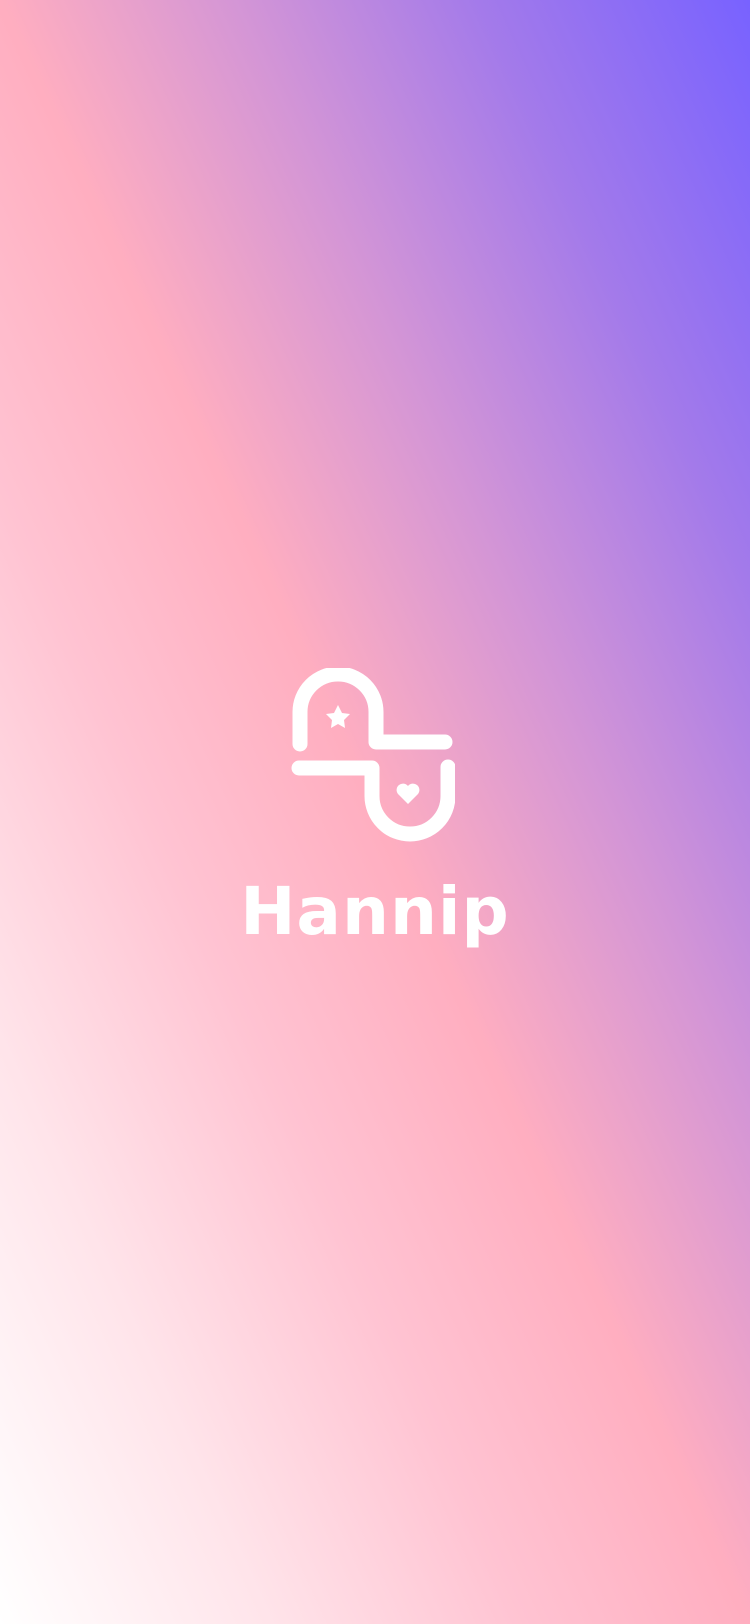 The height and width of the screenshot is (1624, 750). I want to click on hannip-logo-icon, so click(371, 756).